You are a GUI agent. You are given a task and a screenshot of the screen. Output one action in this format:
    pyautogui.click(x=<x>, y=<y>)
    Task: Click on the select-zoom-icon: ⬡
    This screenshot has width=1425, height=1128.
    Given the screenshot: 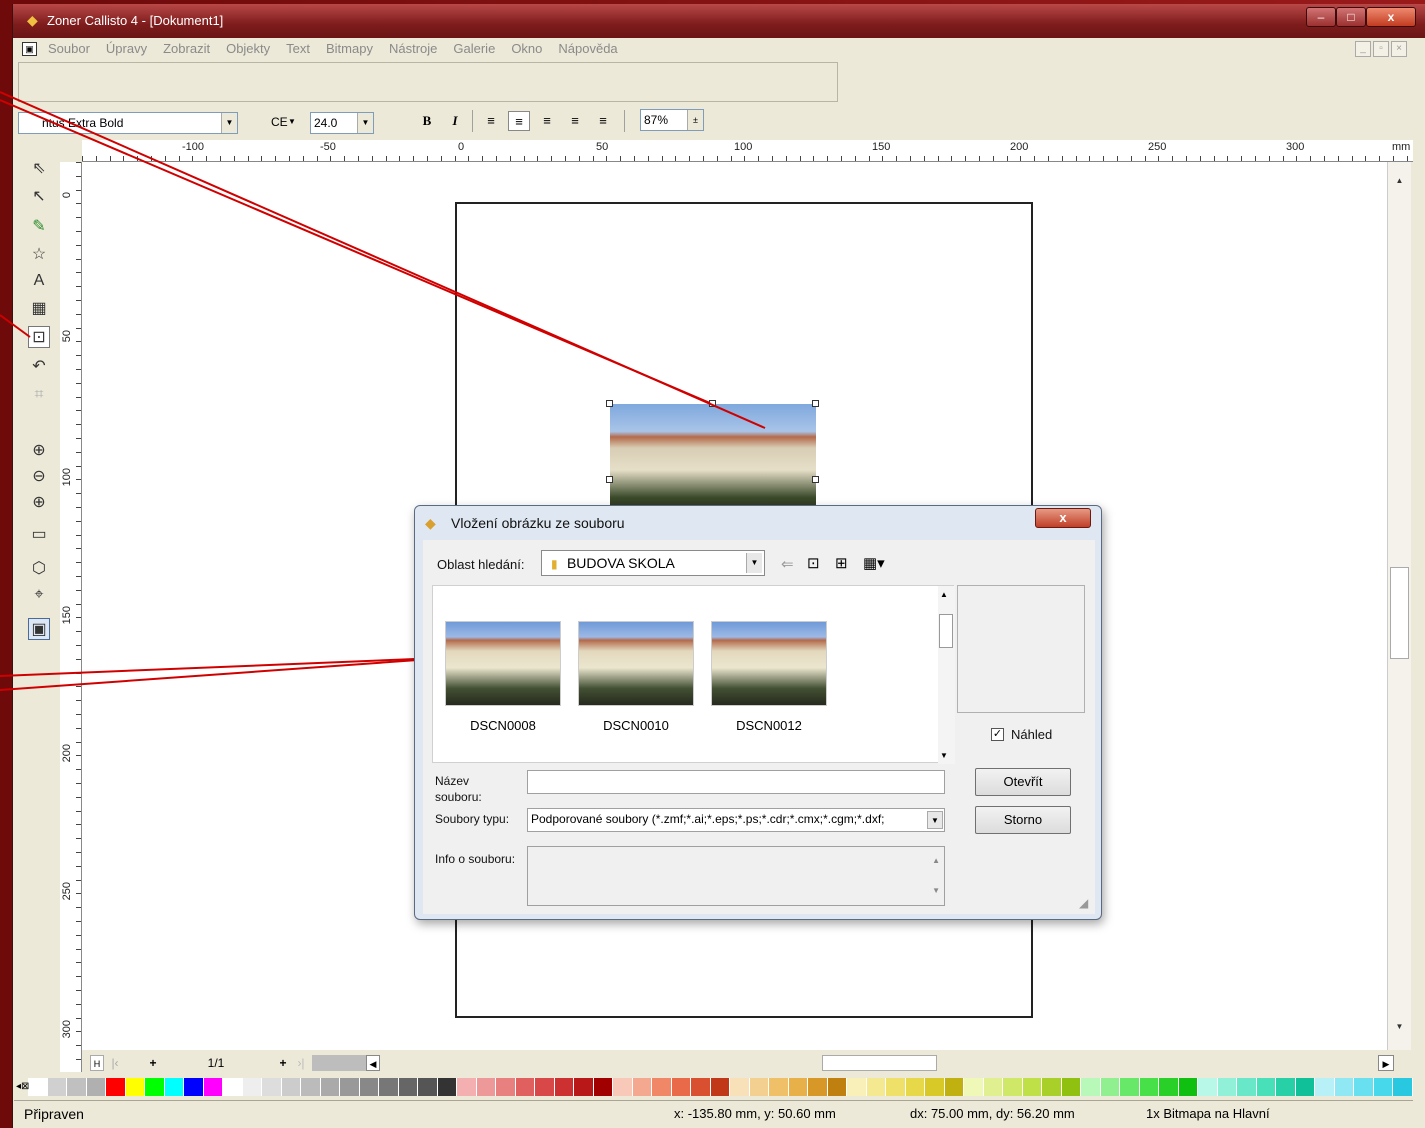 What is the action you would take?
    pyautogui.click(x=39, y=569)
    